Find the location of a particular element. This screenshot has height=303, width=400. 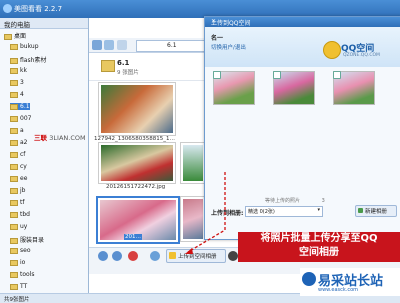

tree-item: tf is located at coordinates (17, 202).